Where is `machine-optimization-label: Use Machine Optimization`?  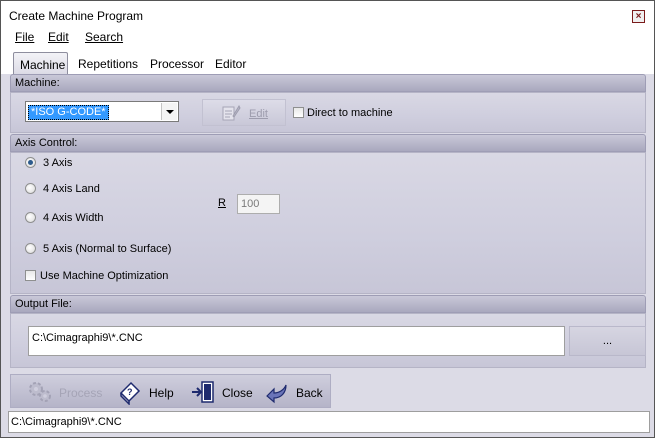 machine-optimization-label: Use Machine Optimization is located at coordinates (104, 276).